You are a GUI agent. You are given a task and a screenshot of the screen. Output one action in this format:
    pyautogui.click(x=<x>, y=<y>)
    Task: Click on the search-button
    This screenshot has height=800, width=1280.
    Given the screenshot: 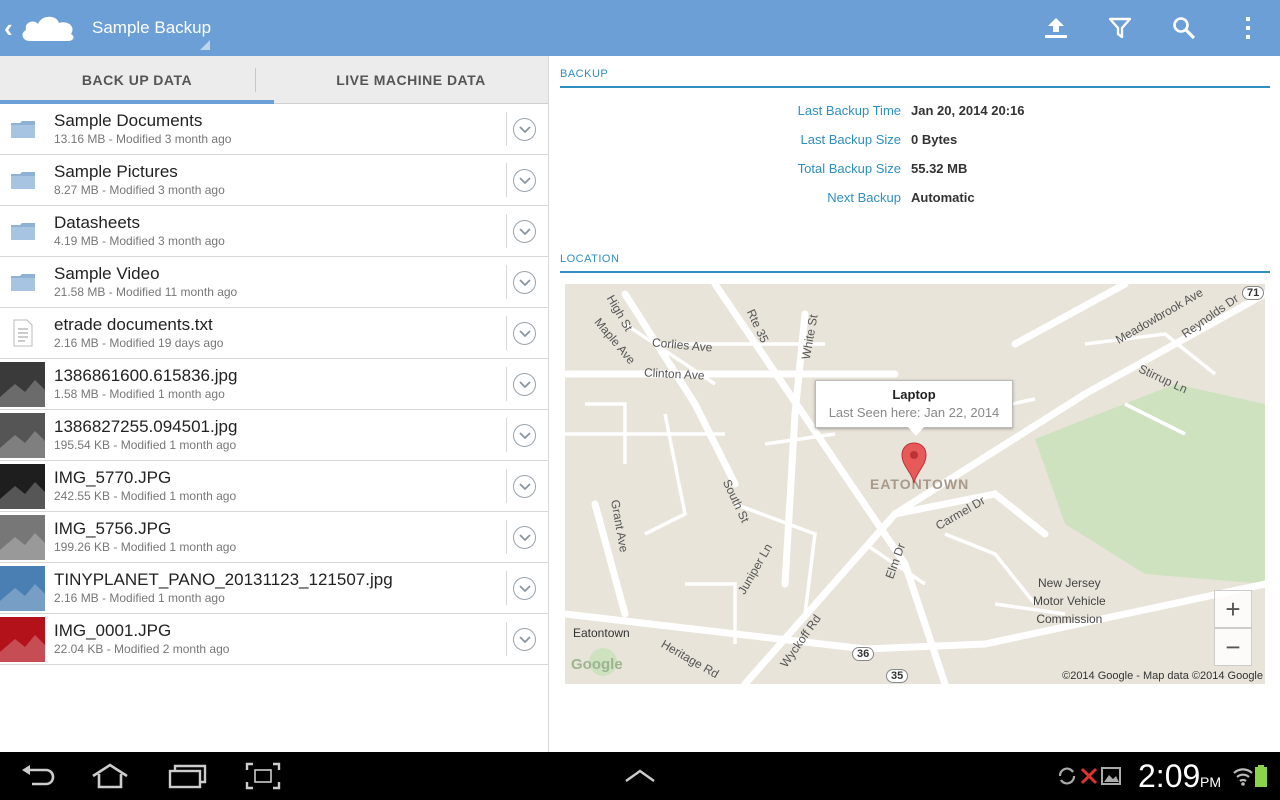 What is the action you would take?
    pyautogui.click(x=1184, y=28)
    